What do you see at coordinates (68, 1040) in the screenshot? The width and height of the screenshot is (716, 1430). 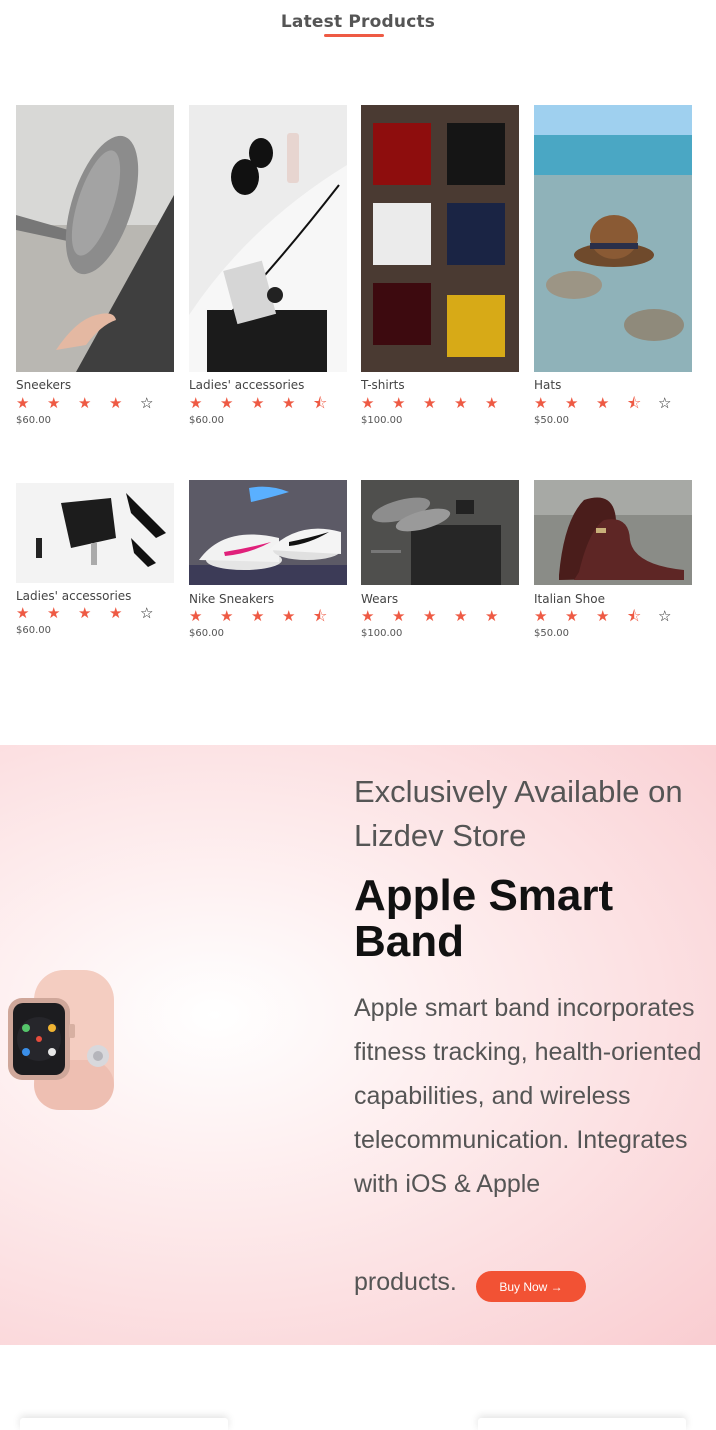 I see `smart-band-image` at bounding box center [68, 1040].